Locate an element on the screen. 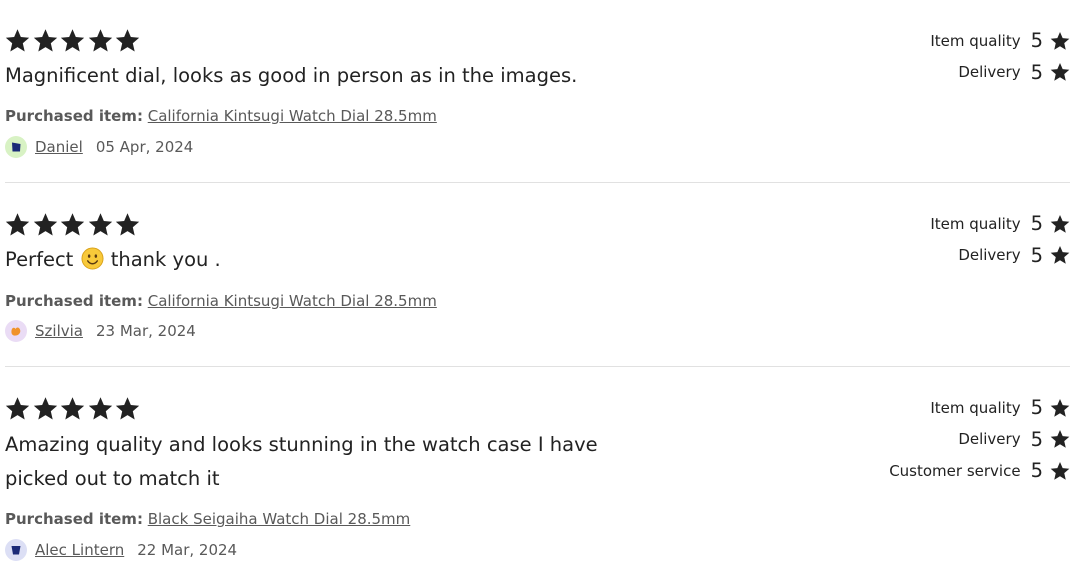 The height and width of the screenshot is (580, 1082). review-date: 23 Mar, 2024 is located at coordinates (145, 331).